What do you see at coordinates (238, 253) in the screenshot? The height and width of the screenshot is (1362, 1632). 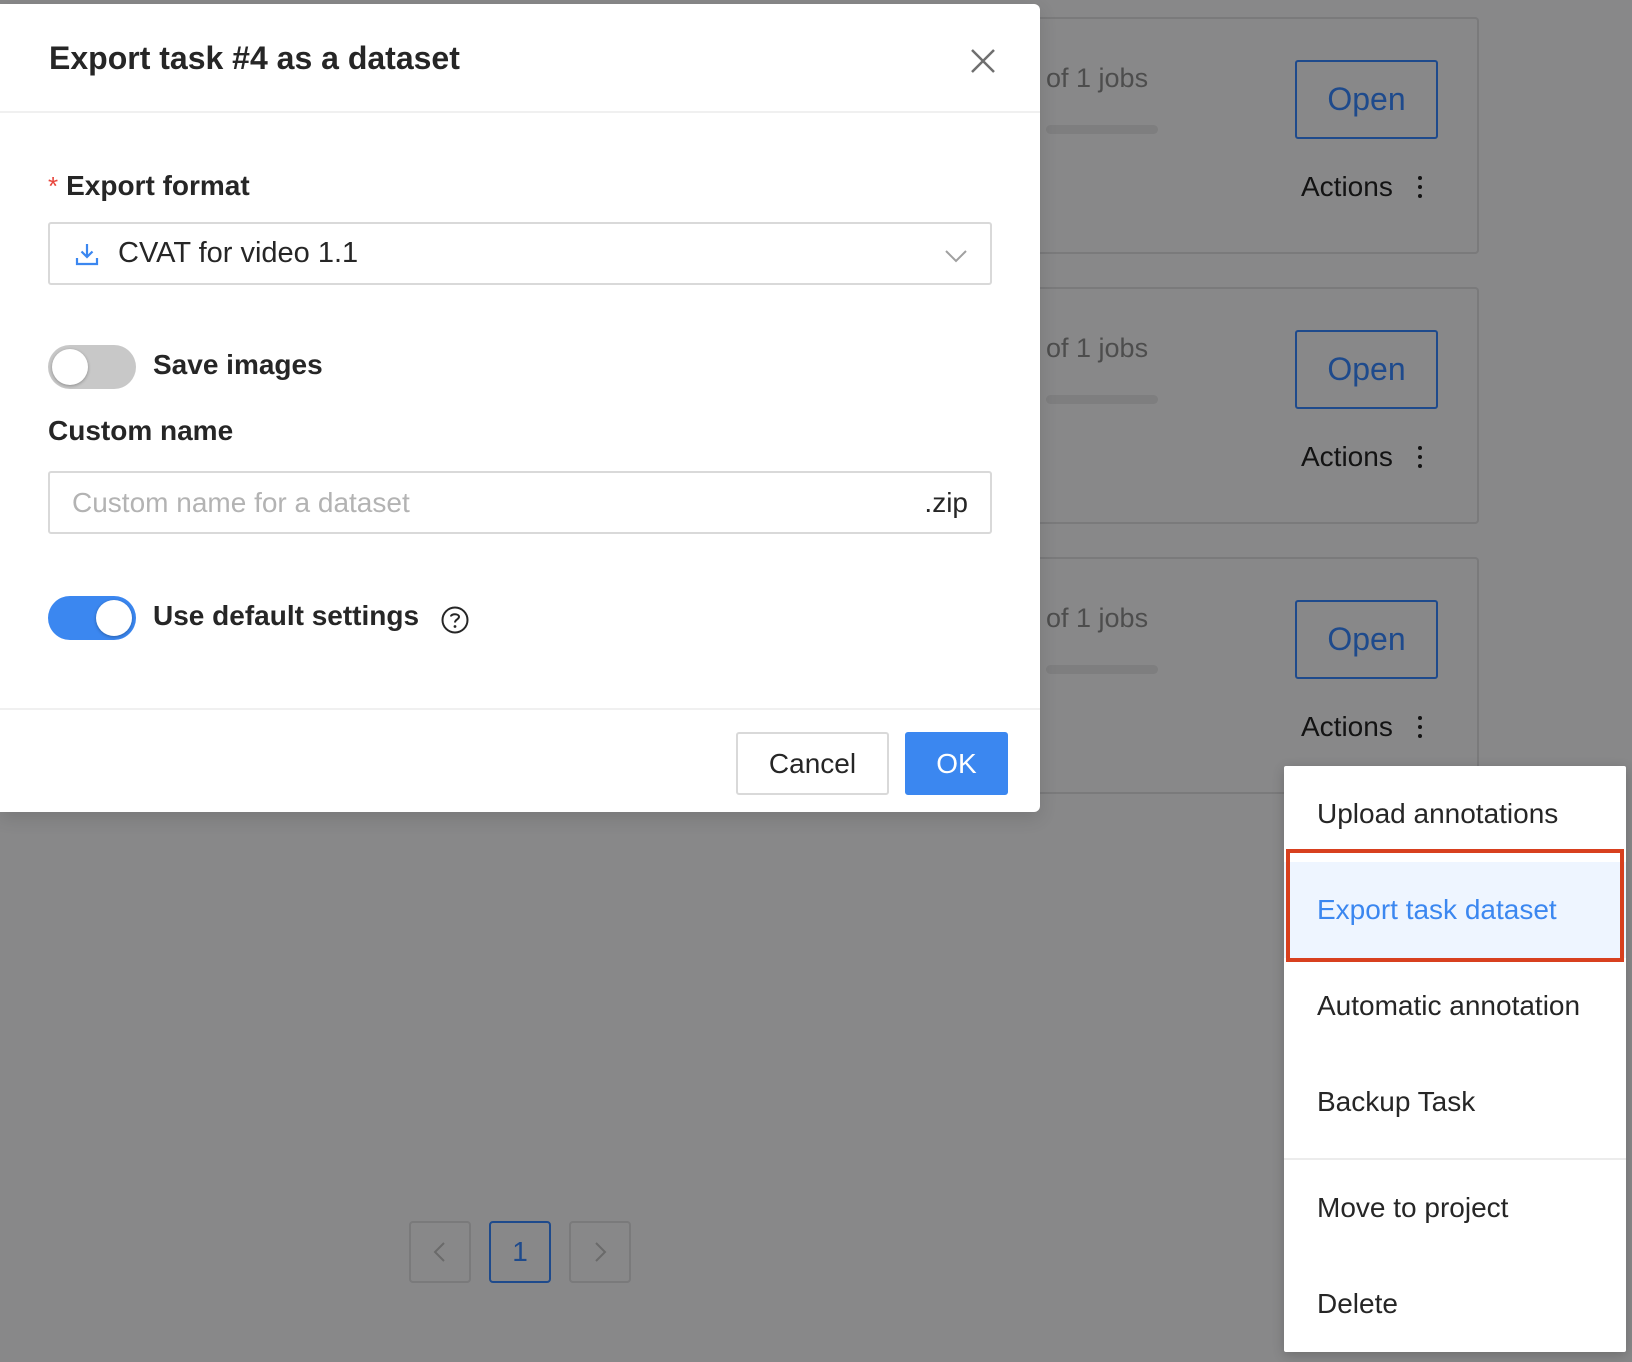 I see `export-format-value: CVAT for video 1.1` at bounding box center [238, 253].